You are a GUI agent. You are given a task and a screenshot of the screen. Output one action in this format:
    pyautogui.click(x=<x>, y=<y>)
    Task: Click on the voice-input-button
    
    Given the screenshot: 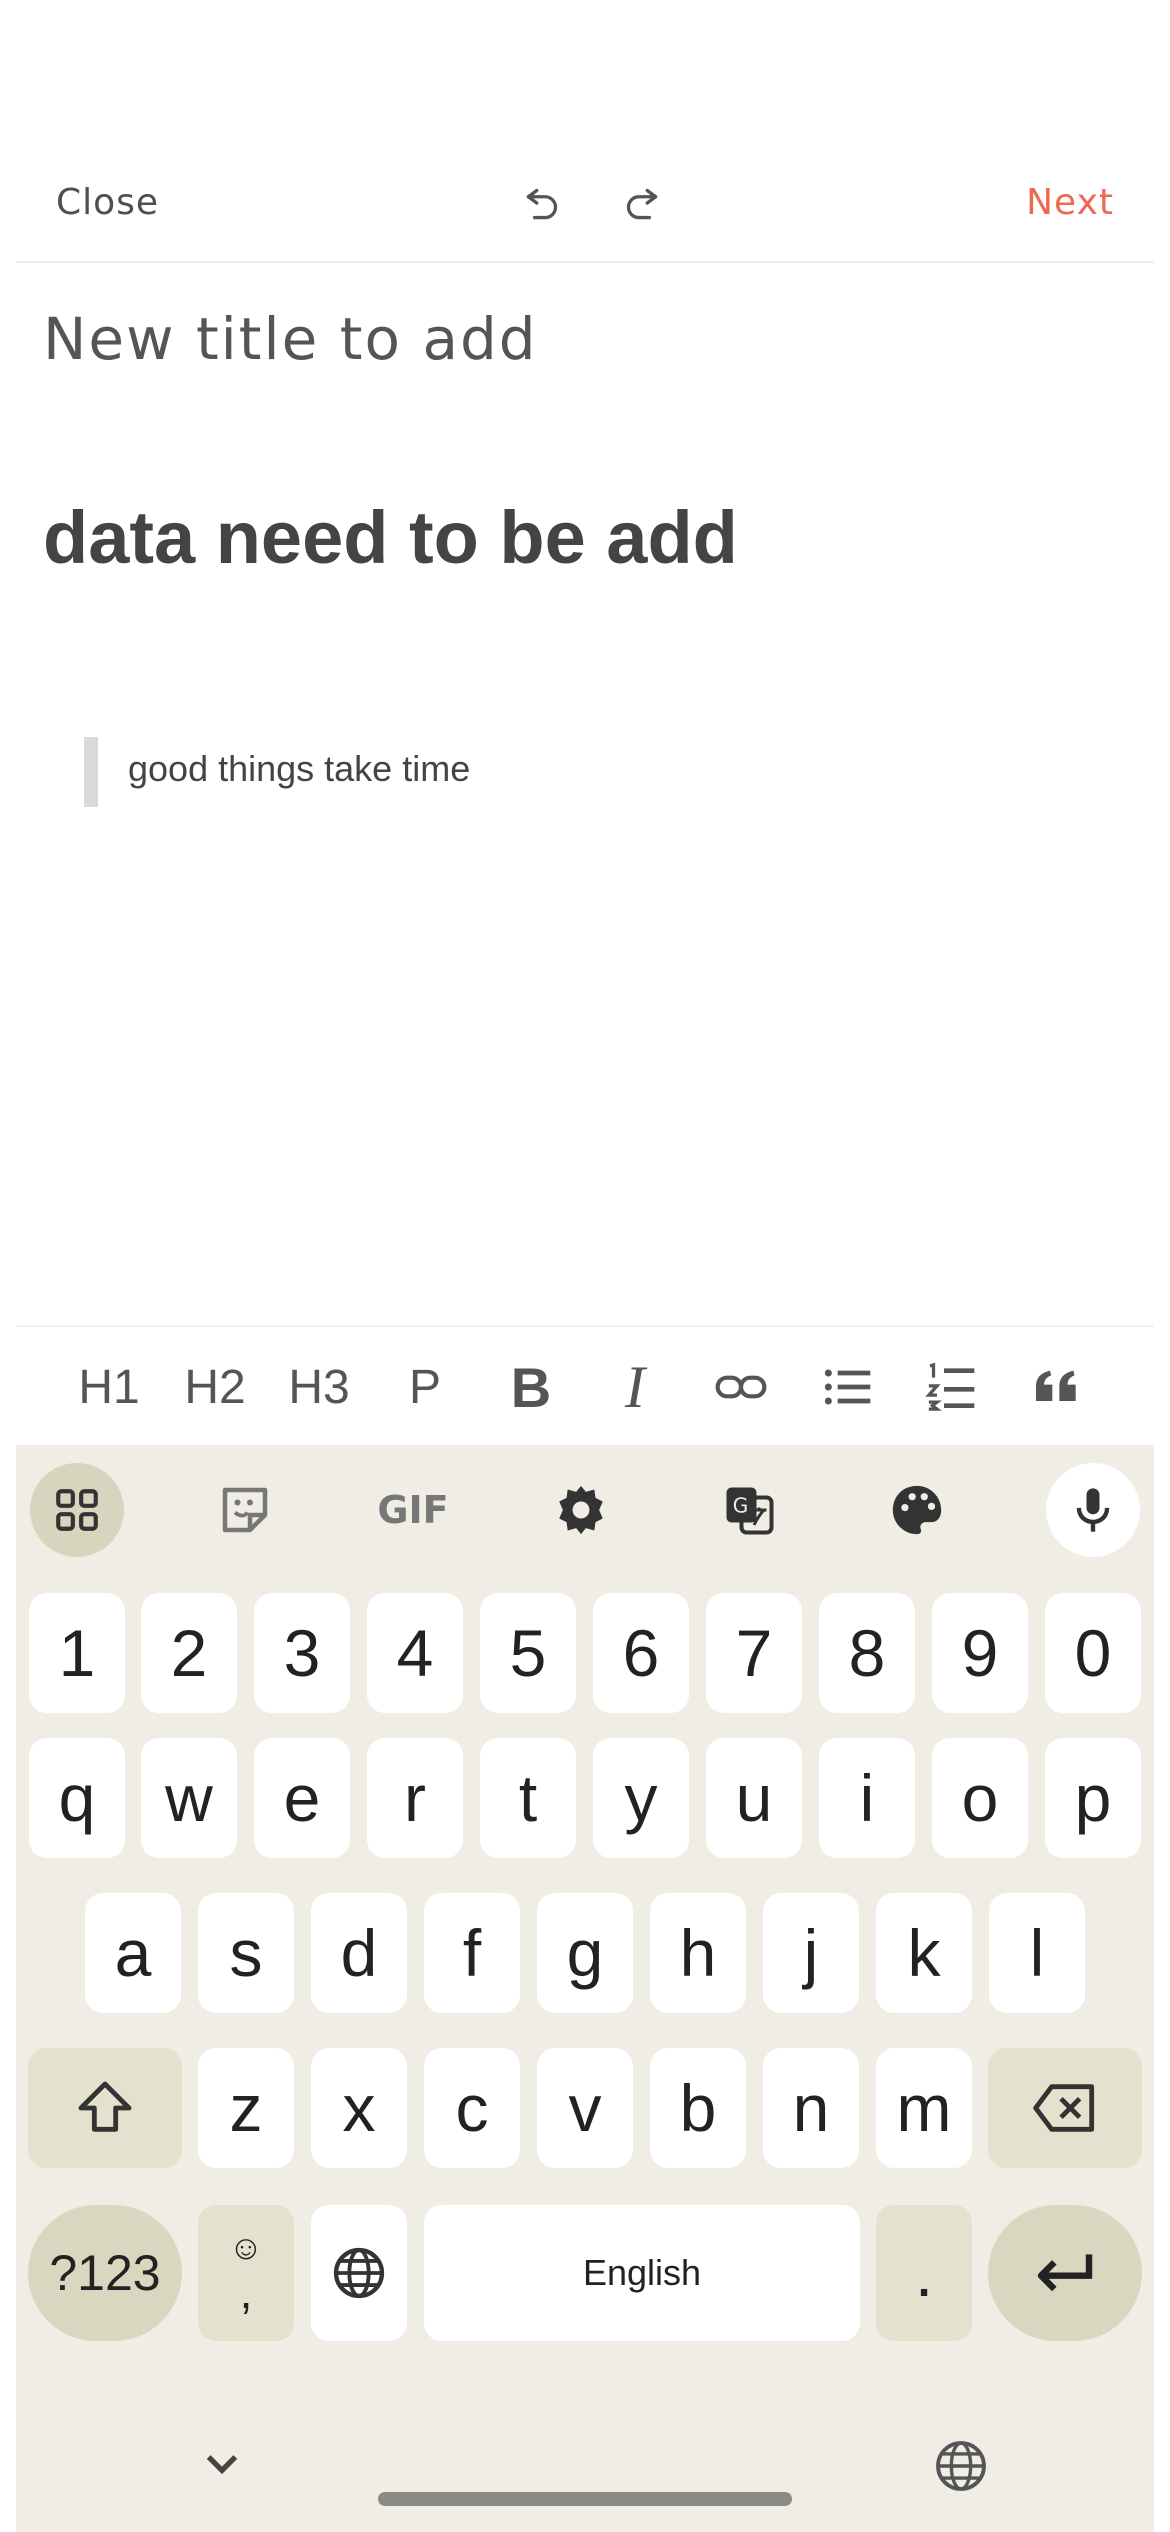 What is the action you would take?
    pyautogui.click(x=1093, y=1510)
    